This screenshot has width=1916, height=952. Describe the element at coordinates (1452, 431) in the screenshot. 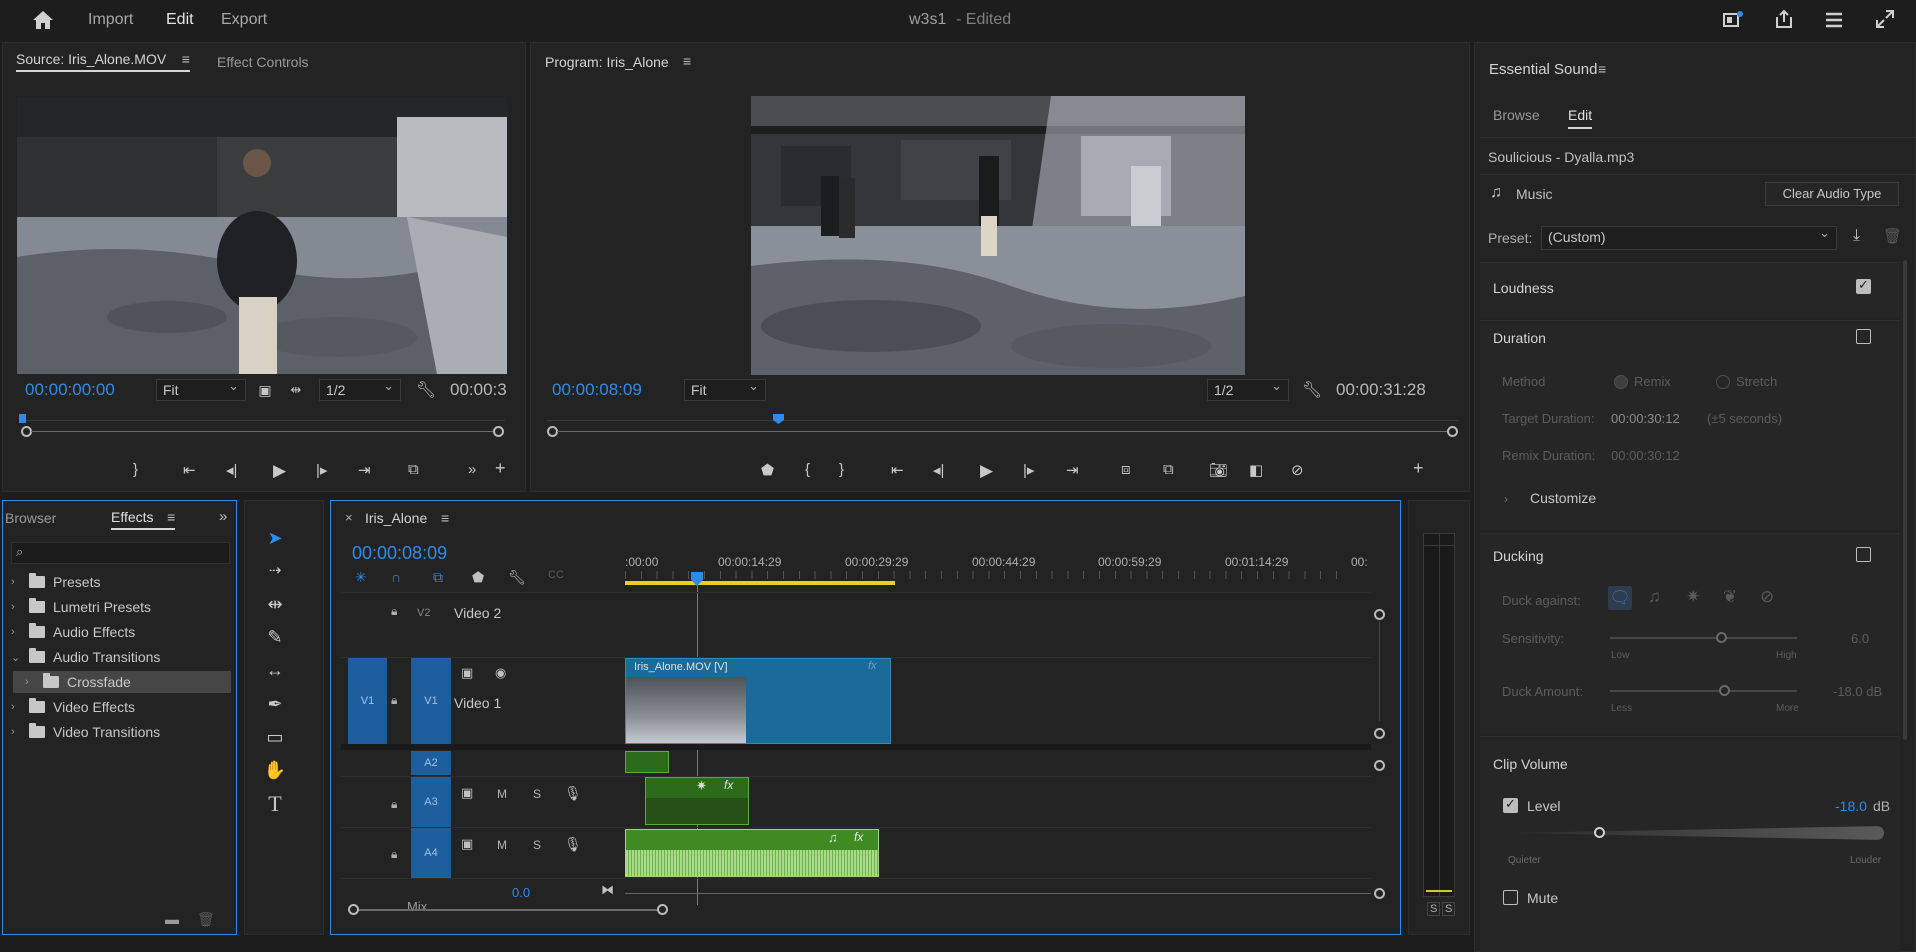

I see `program-zoom-end` at that location.